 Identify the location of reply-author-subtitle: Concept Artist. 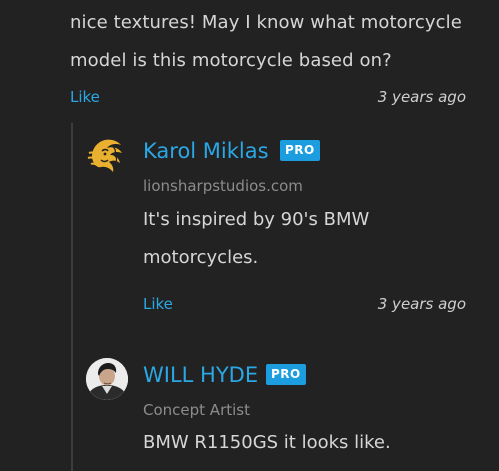
(196, 410).